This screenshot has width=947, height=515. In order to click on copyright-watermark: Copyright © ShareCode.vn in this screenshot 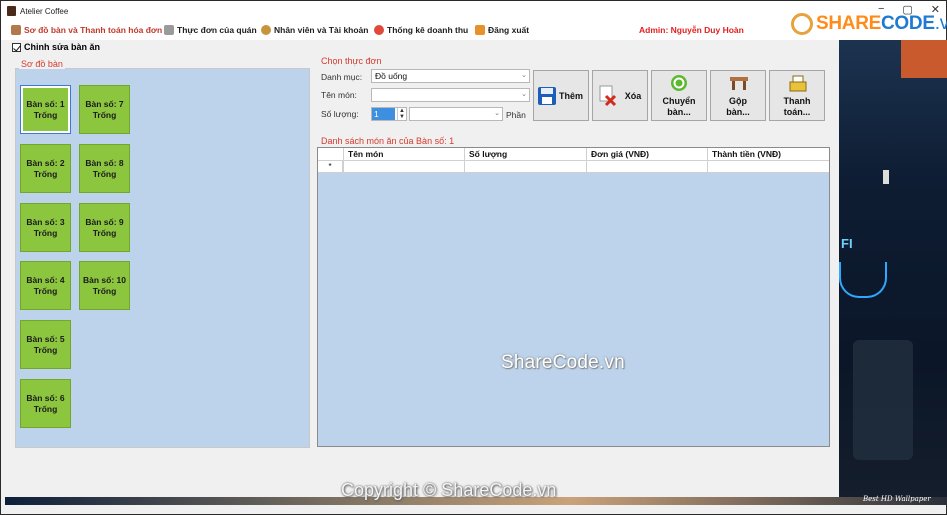, I will do `click(449, 490)`.